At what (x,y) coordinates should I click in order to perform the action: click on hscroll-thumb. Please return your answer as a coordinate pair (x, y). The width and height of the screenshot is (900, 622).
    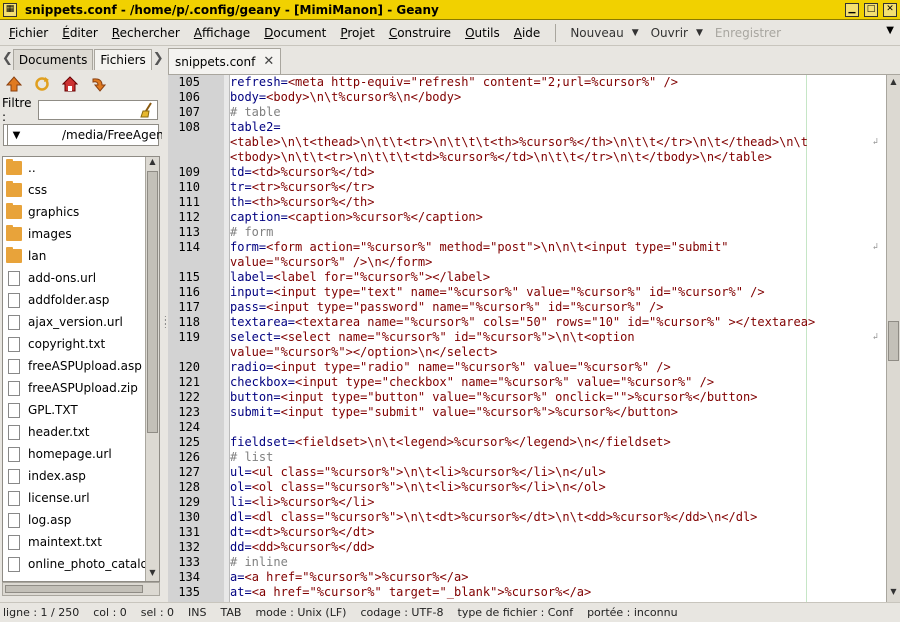
    Looking at the image, I should click on (74, 589).